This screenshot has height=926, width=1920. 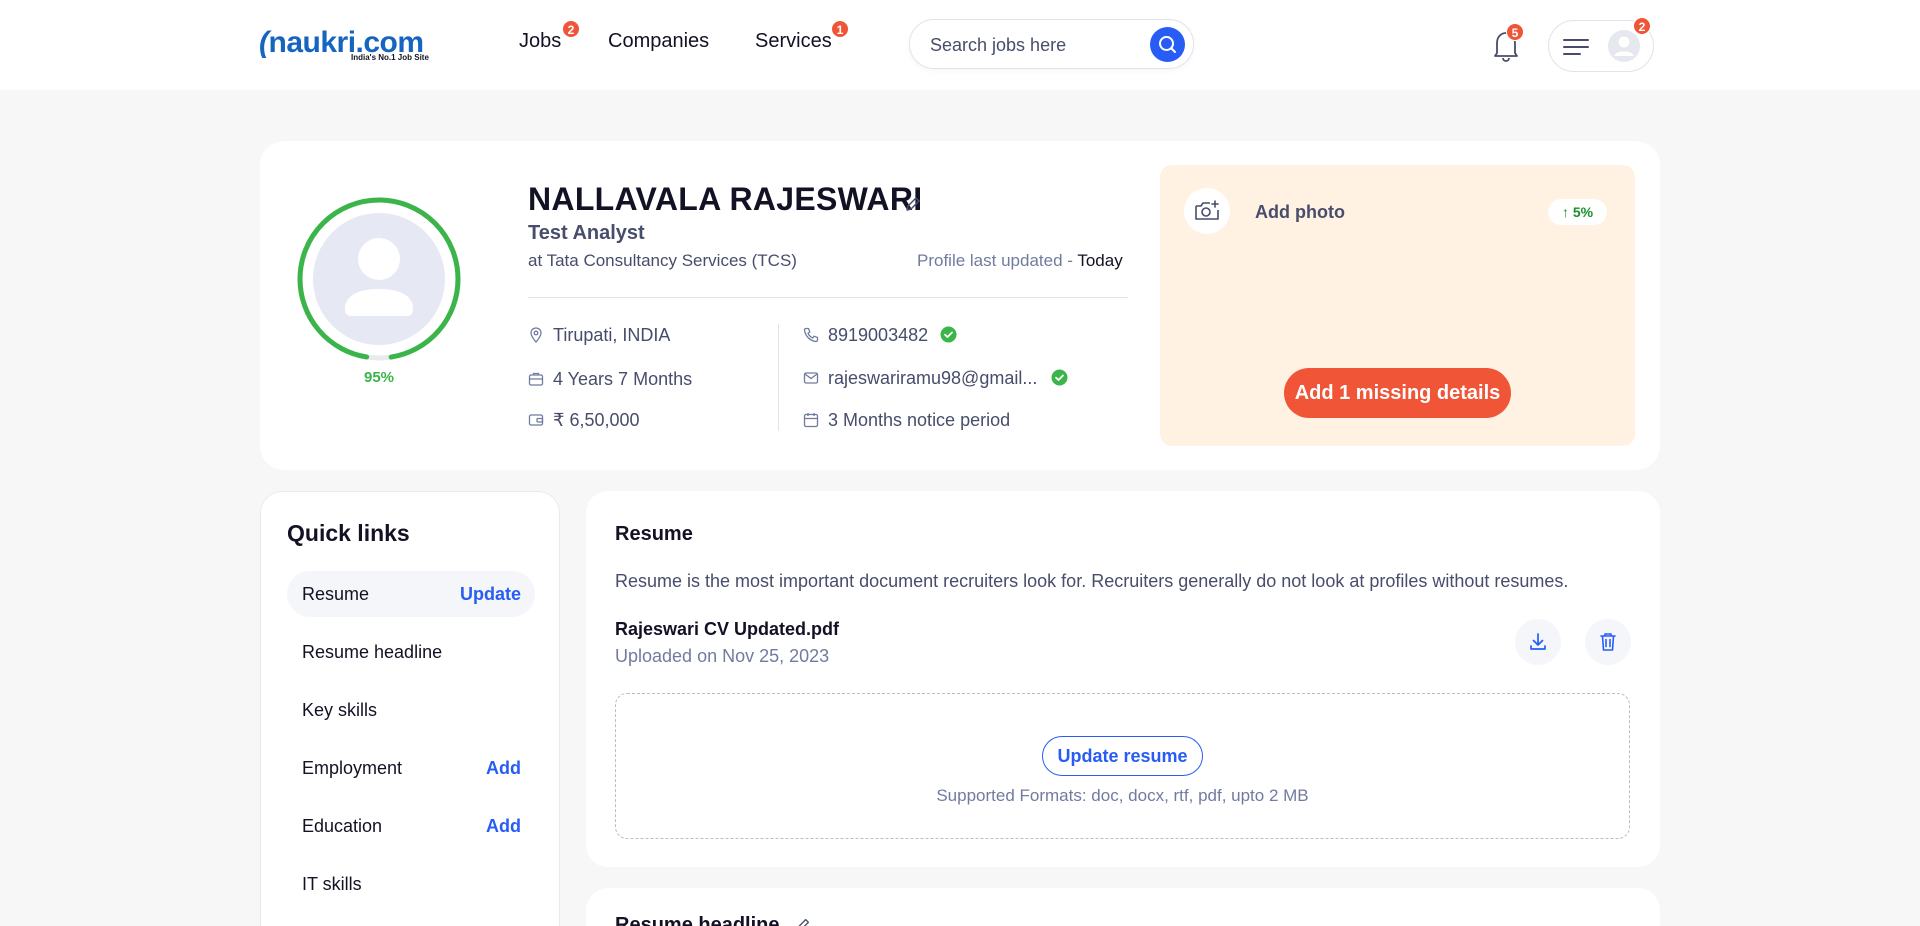 I want to click on quick-link-it-skills: IT skills, so click(x=411, y=884).